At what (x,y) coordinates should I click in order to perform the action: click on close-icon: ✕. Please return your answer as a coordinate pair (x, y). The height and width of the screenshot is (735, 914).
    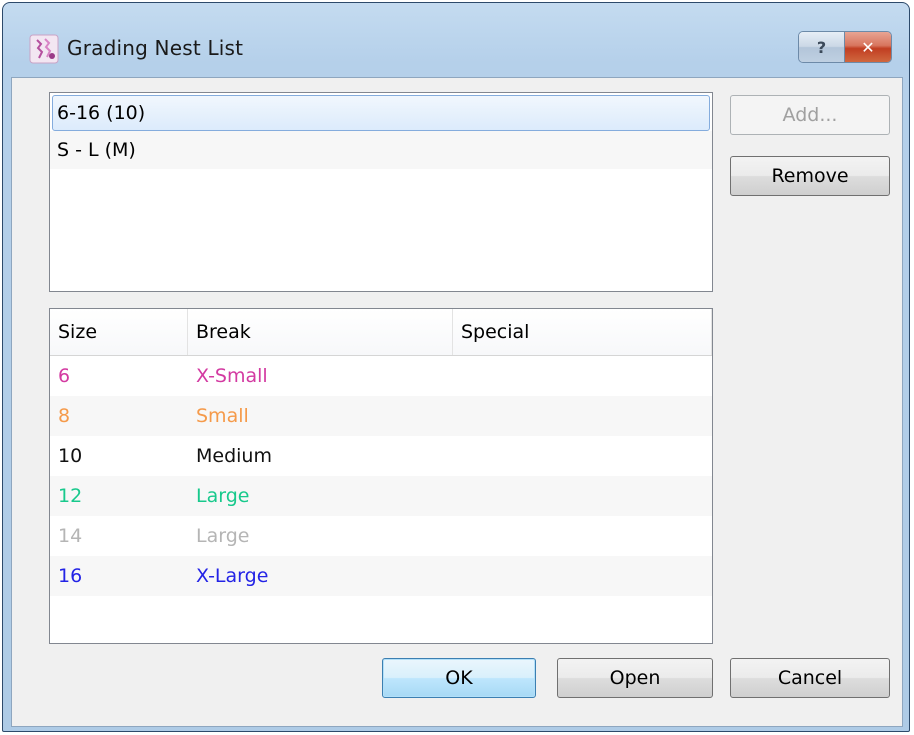
    Looking at the image, I should click on (868, 47).